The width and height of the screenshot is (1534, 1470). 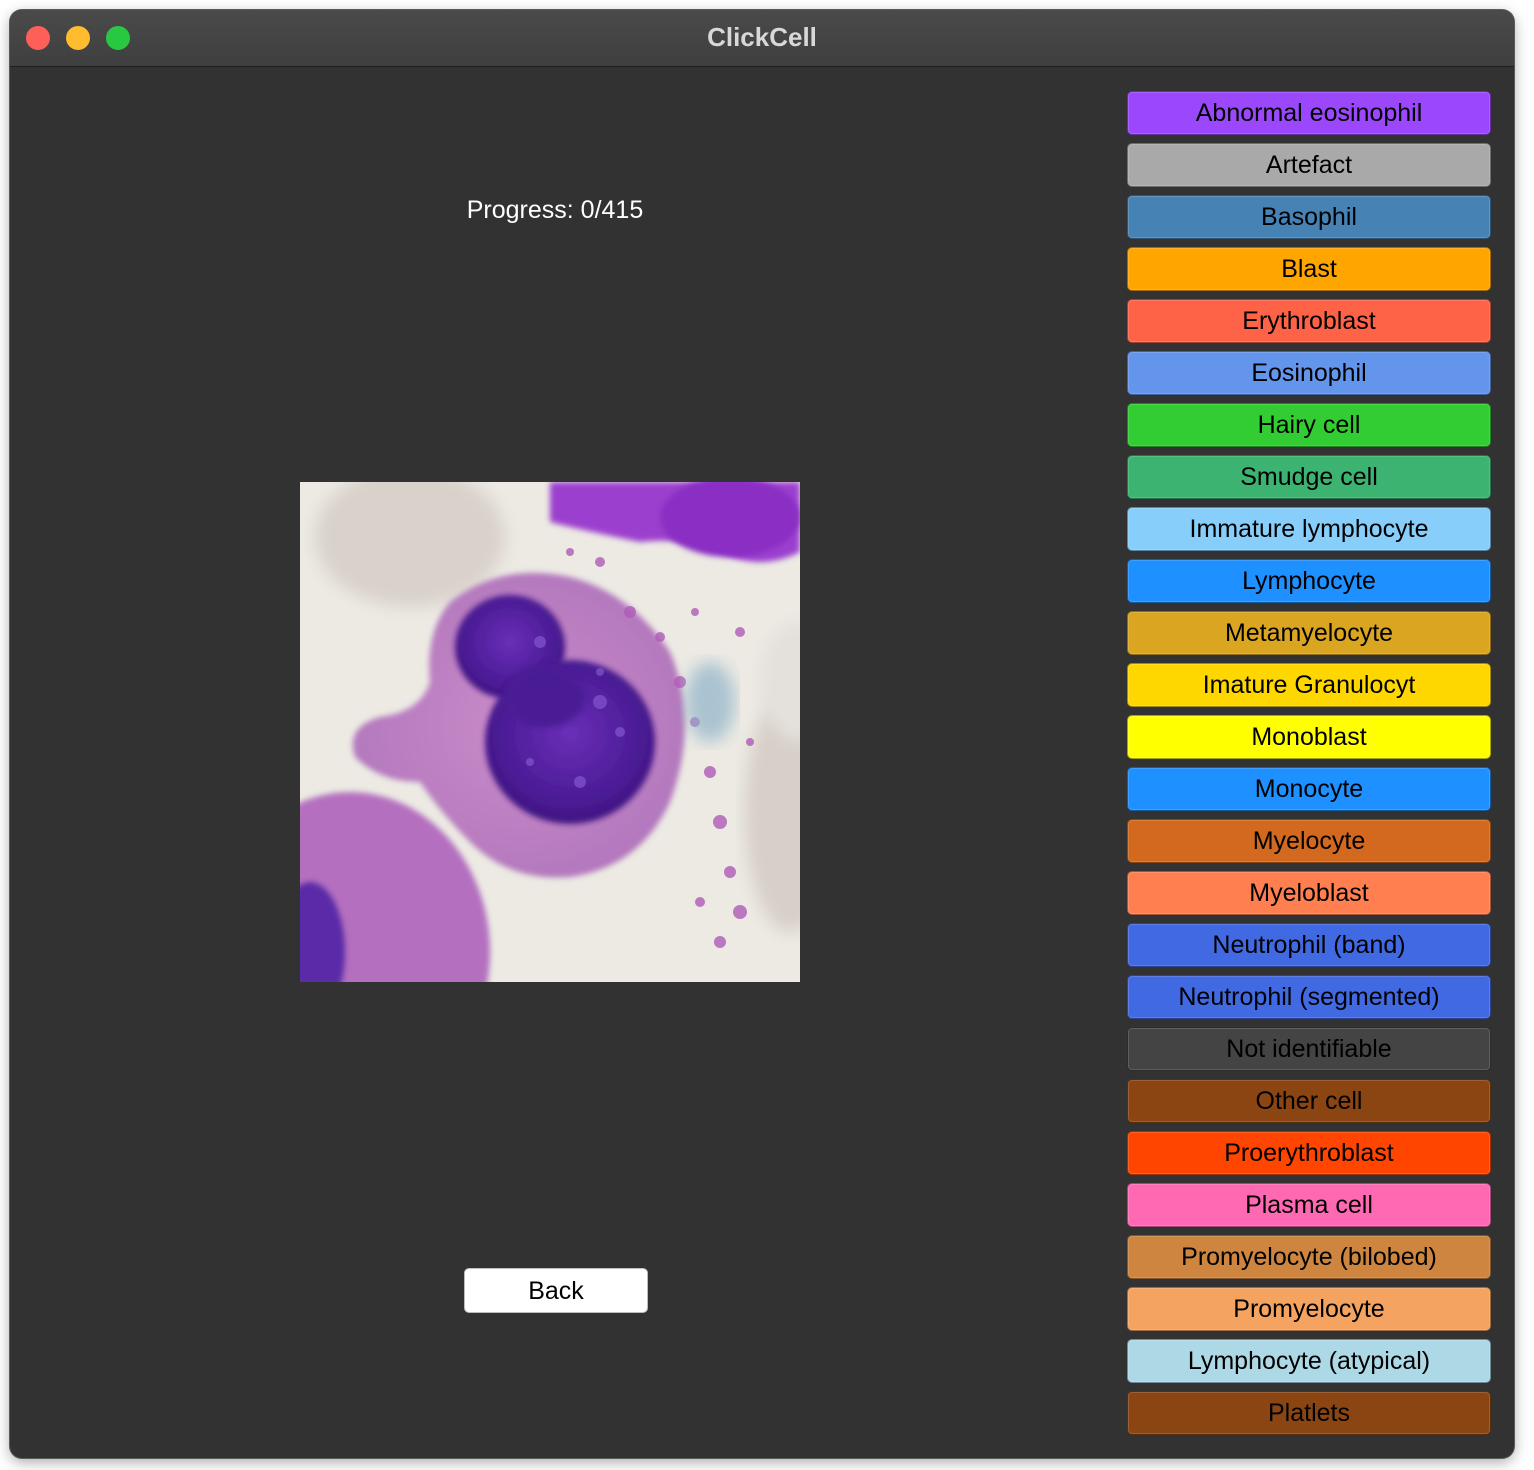 What do you see at coordinates (1309, 269) in the screenshot?
I see `cell-type-button: Blast` at bounding box center [1309, 269].